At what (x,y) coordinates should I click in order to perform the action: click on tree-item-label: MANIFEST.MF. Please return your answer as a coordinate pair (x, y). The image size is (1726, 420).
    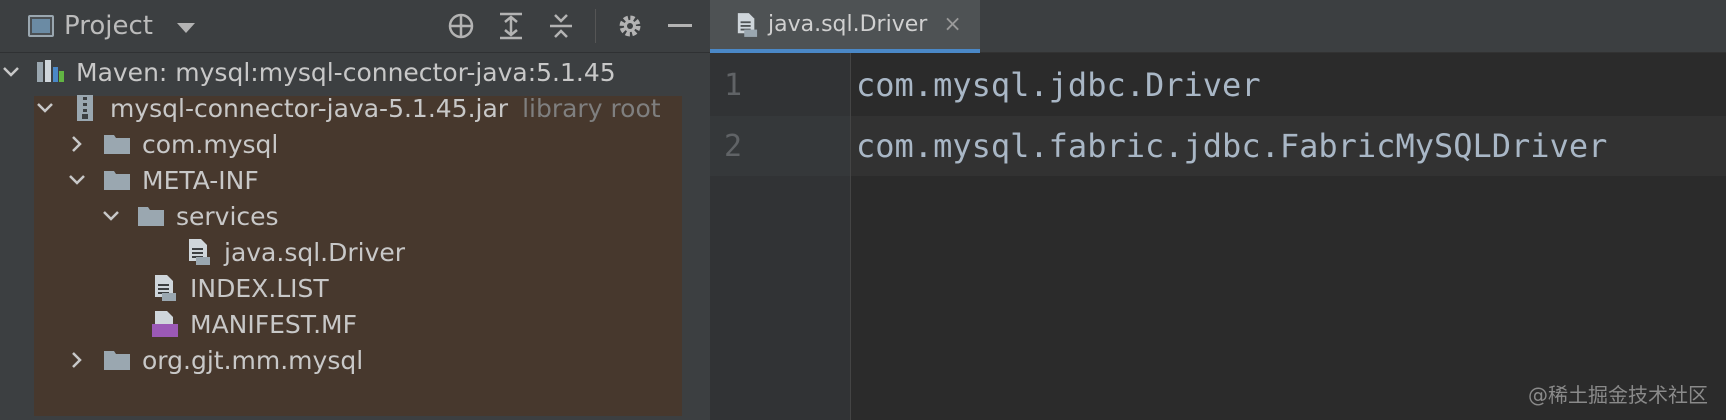
    Looking at the image, I should click on (273, 324).